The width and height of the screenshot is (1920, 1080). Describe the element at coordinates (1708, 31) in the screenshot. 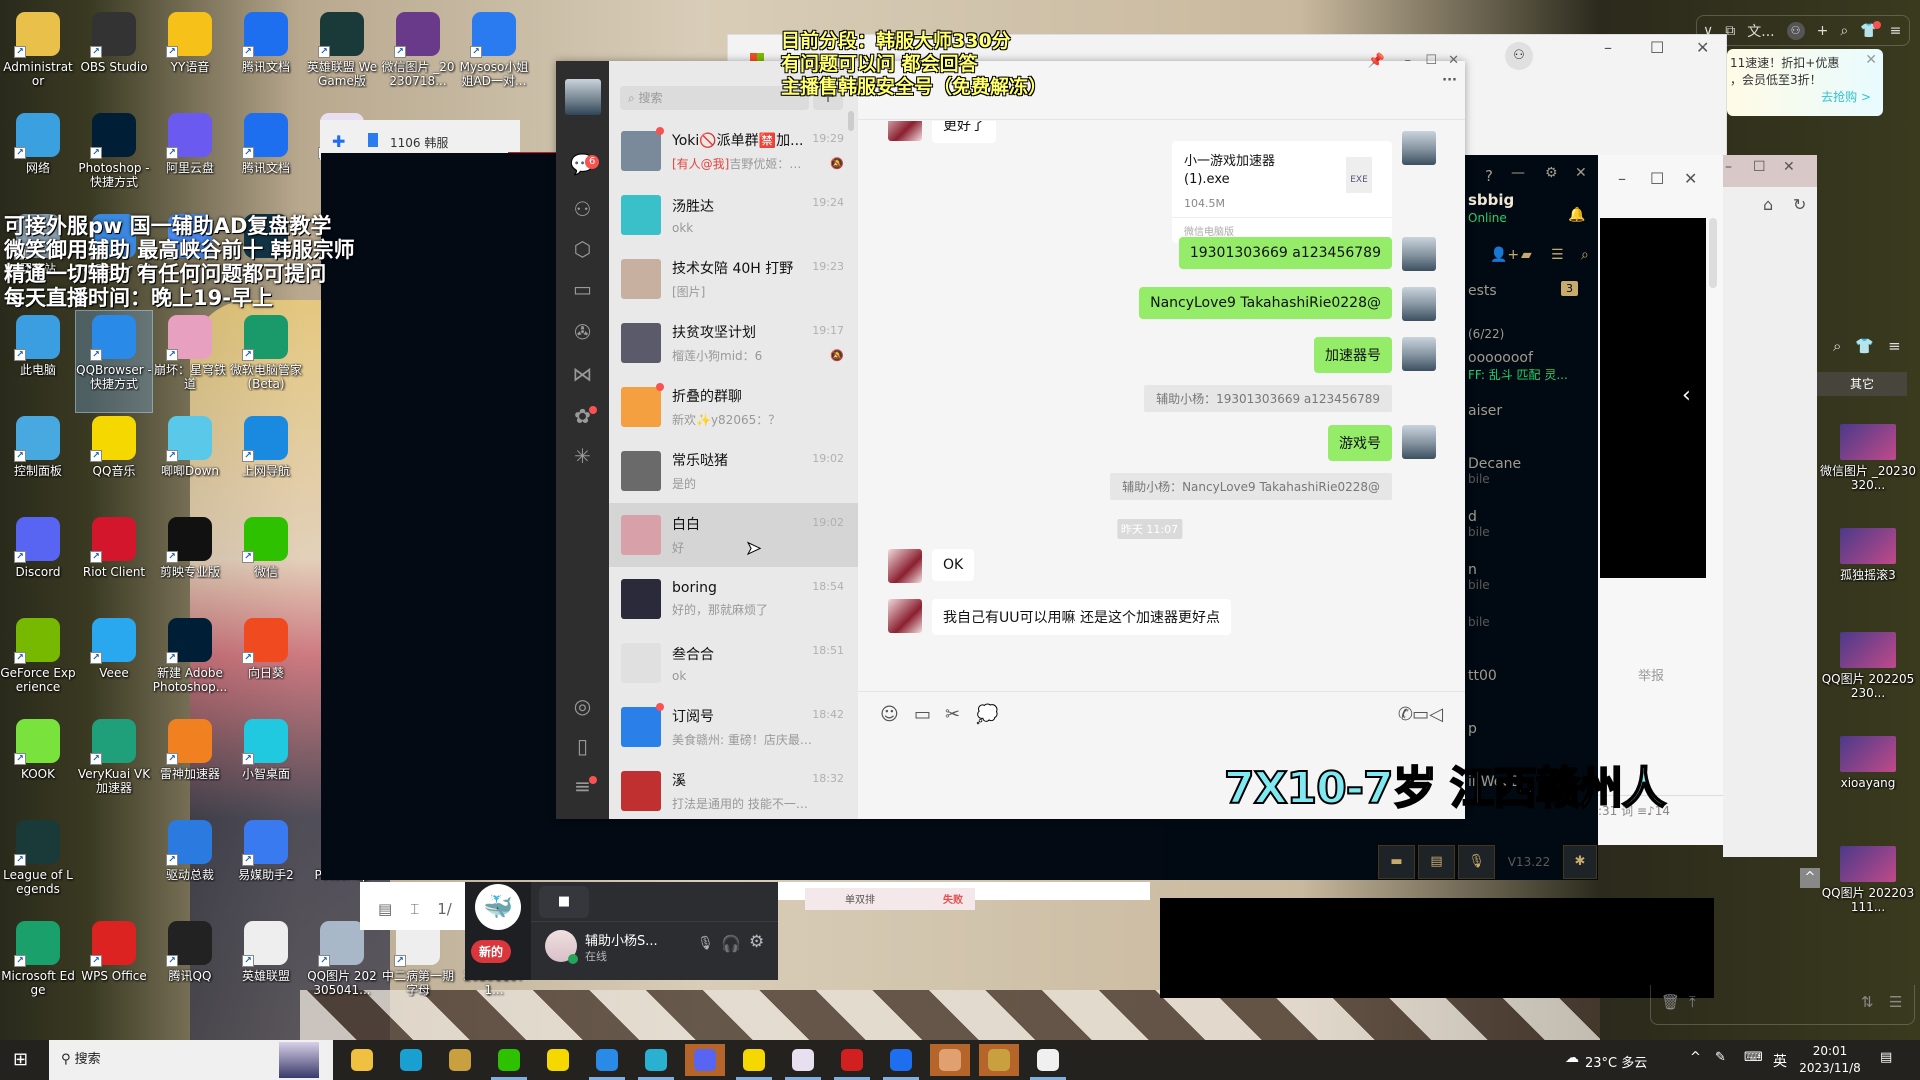

I see `chevron-down-icon: ∨` at that location.